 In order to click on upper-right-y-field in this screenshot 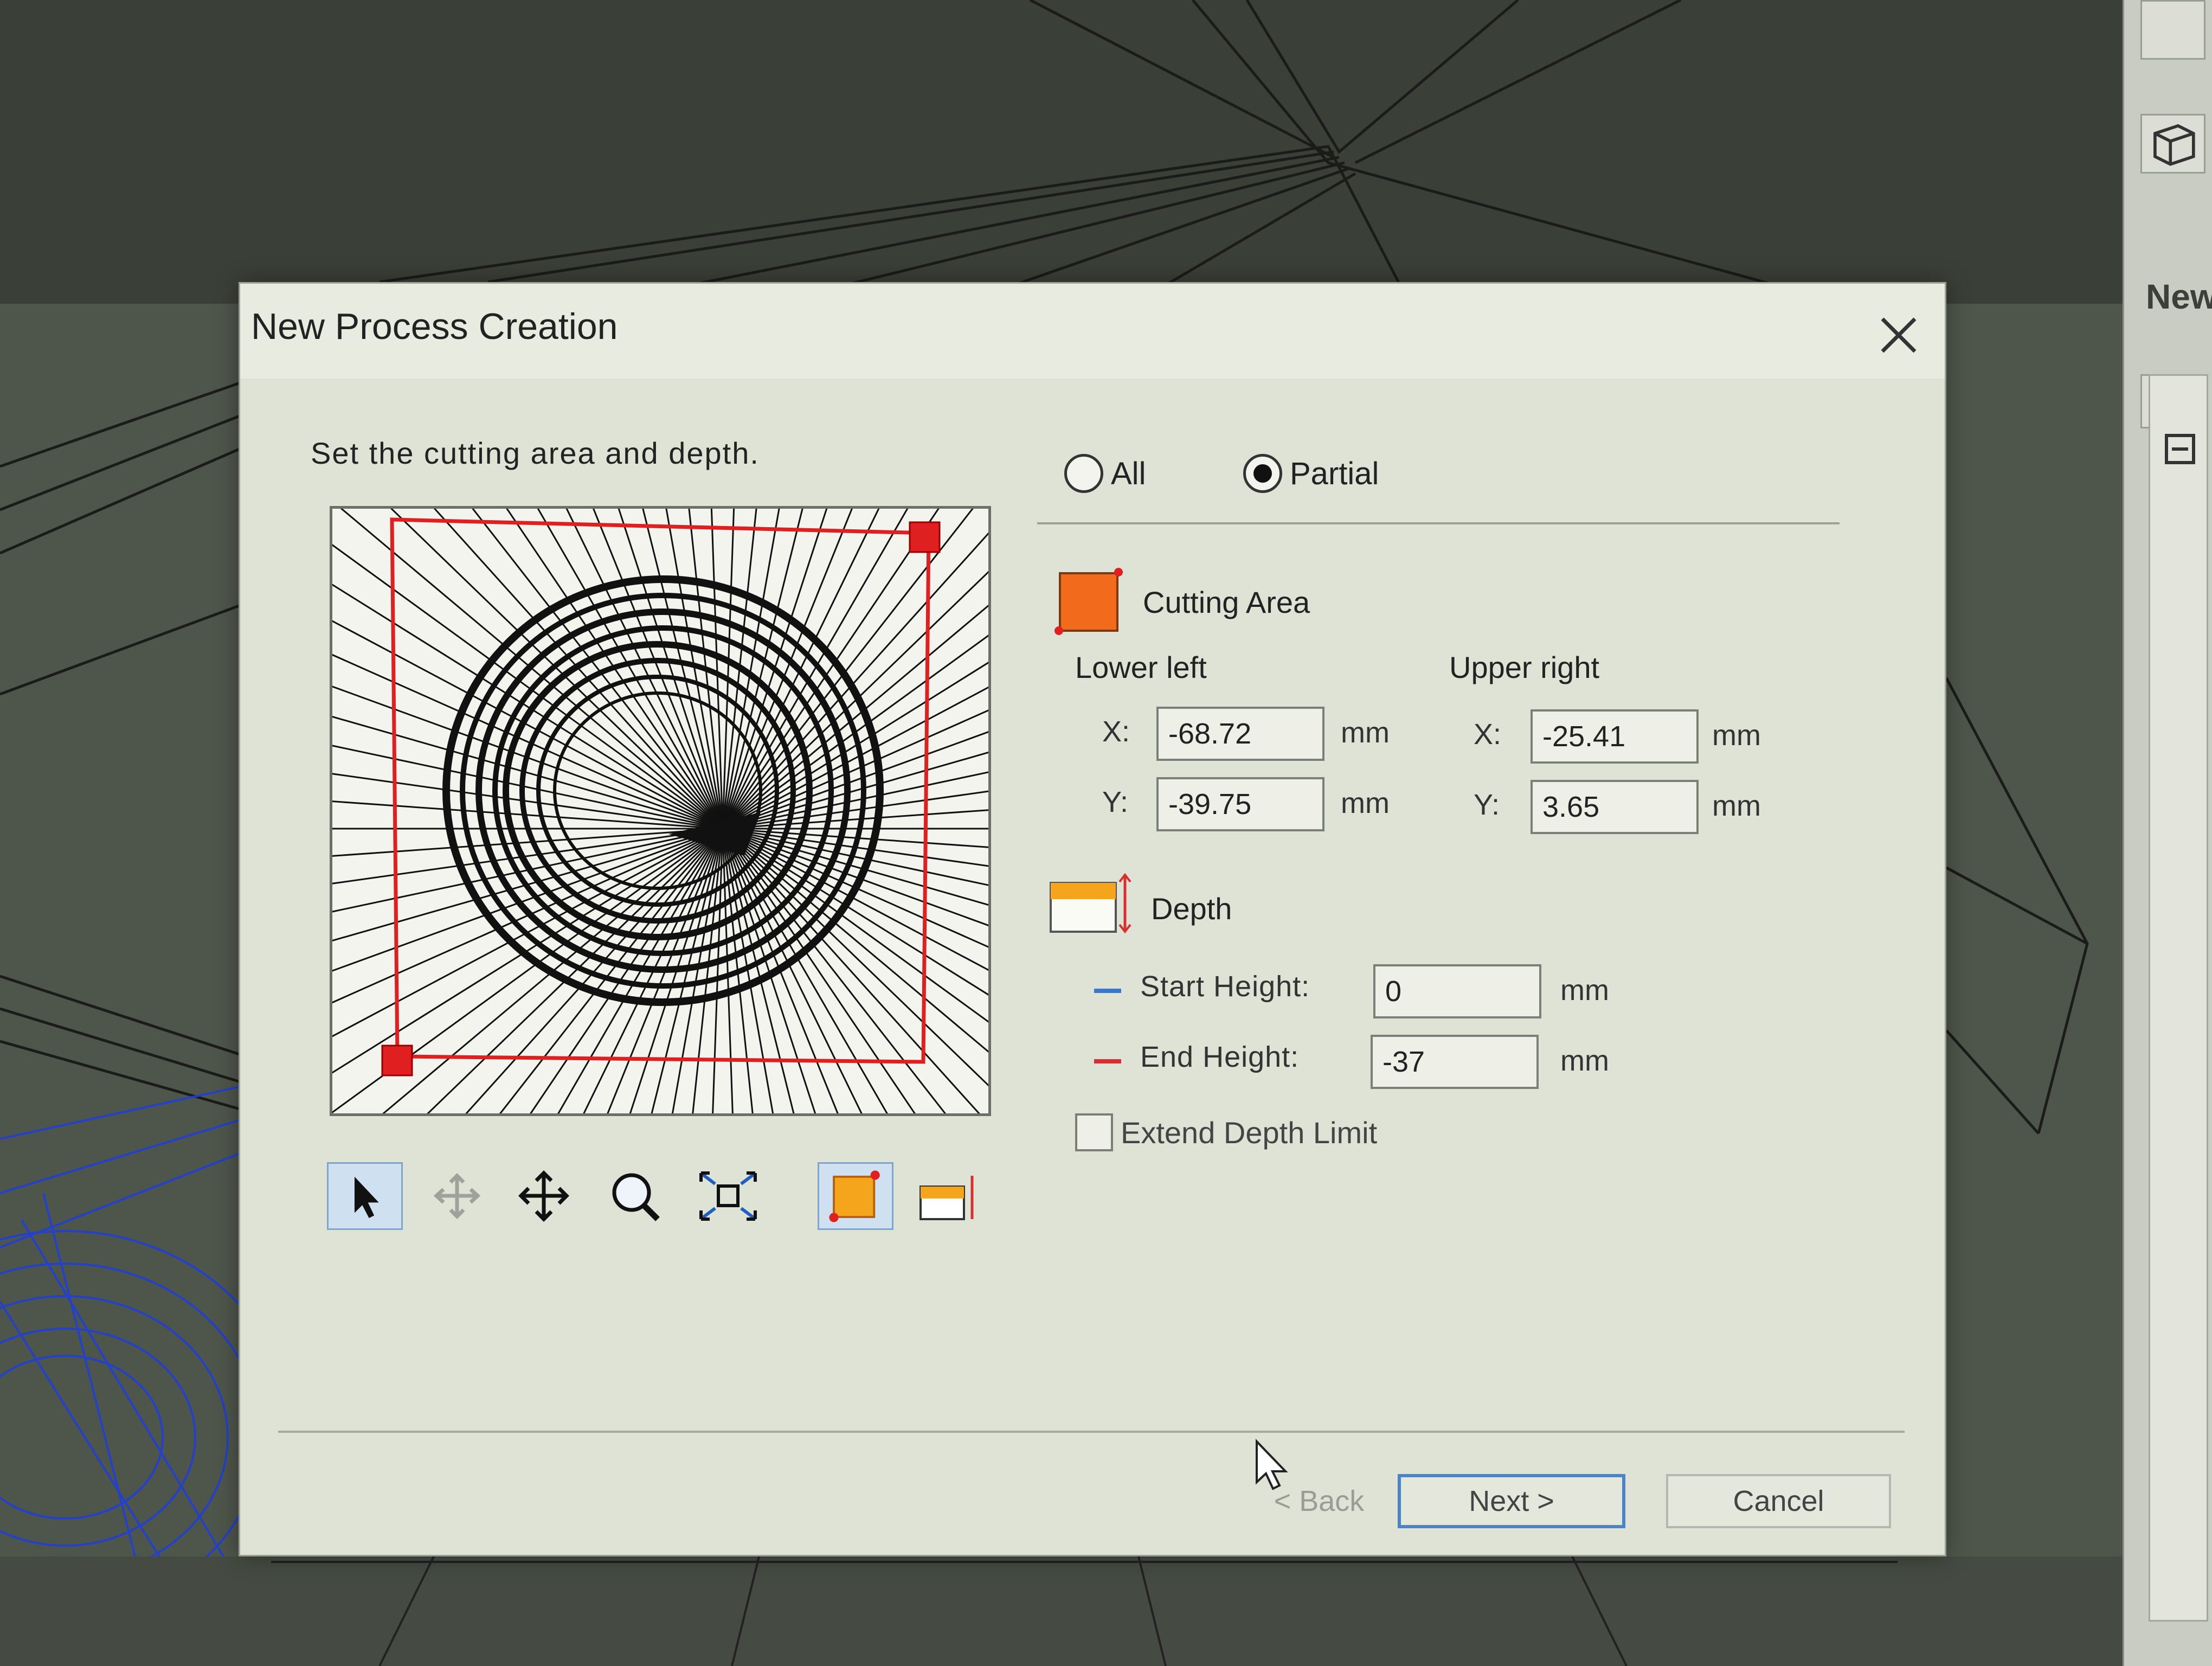, I will do `click(1615, 807)`.